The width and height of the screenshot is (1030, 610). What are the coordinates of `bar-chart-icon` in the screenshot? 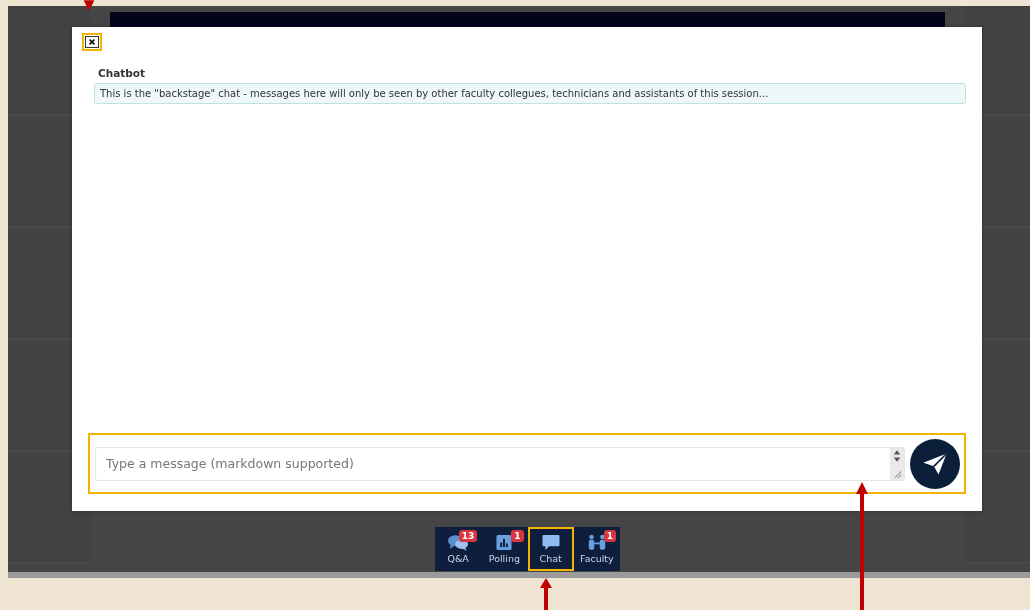 It's located at (504, 542).